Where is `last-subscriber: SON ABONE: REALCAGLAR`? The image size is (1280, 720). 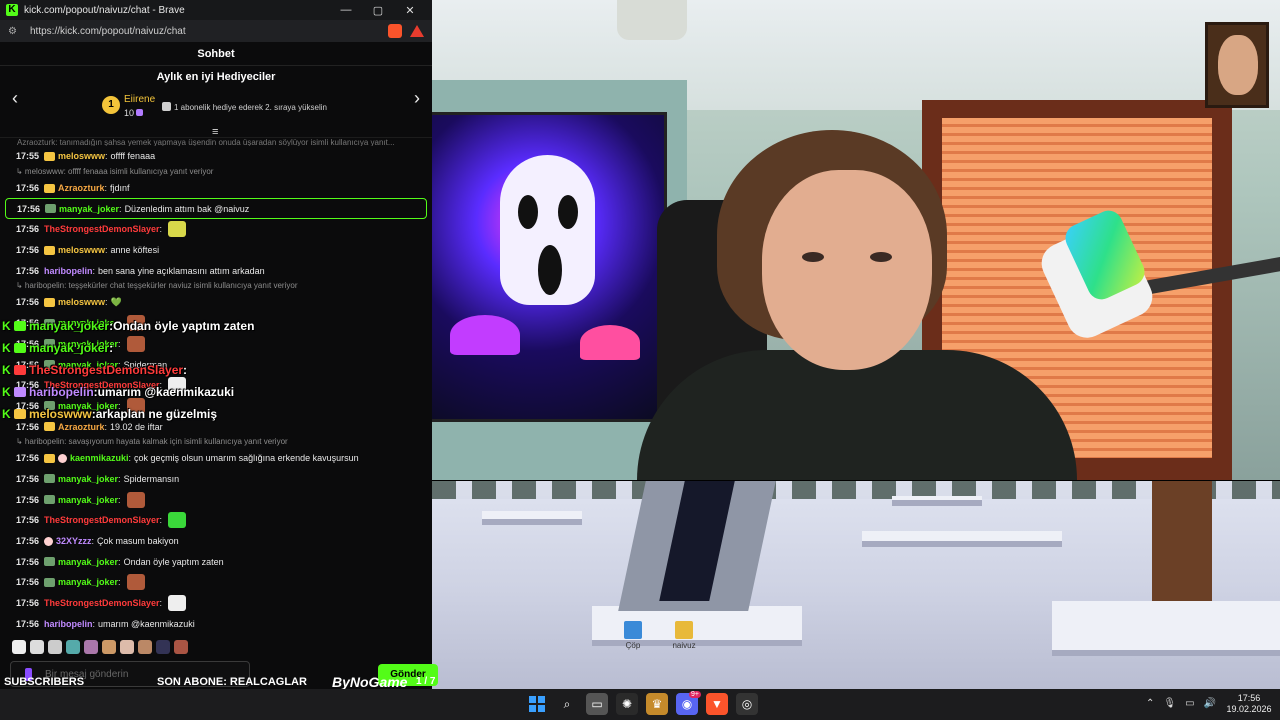 last-subscriber: SON ABONE: REALCAGLAR is located at coordinates (232, 682).